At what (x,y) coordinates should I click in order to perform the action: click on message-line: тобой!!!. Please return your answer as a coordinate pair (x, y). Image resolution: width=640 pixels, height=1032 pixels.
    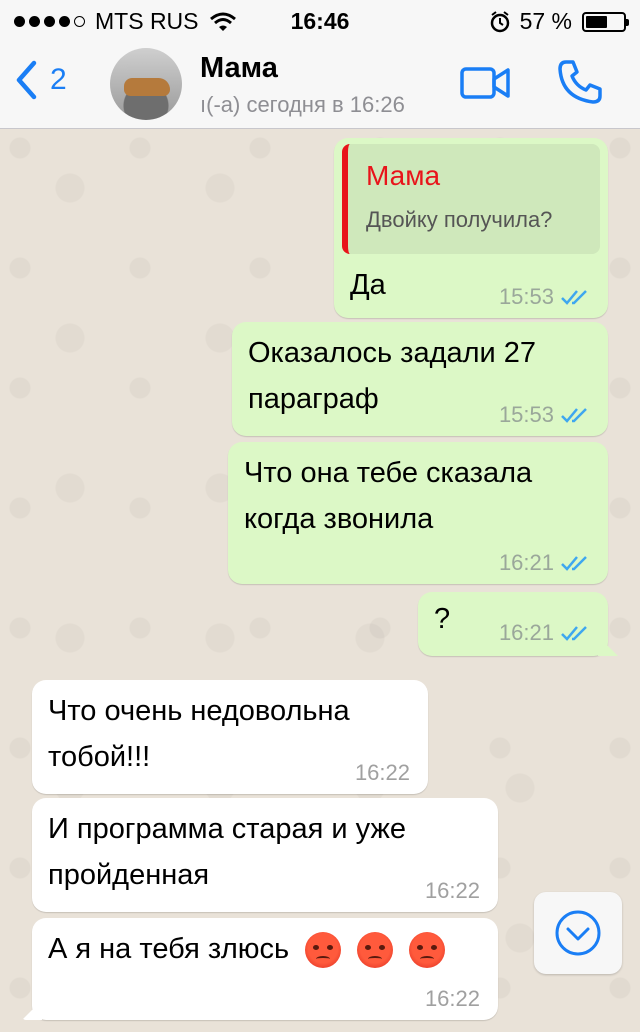
    Looking at the image, I should click on (99, 757).